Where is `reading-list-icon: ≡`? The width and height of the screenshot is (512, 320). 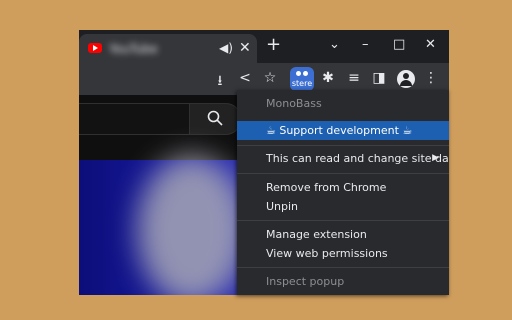
reading-list-icon: ≡ is located at coordinates (354, 78).